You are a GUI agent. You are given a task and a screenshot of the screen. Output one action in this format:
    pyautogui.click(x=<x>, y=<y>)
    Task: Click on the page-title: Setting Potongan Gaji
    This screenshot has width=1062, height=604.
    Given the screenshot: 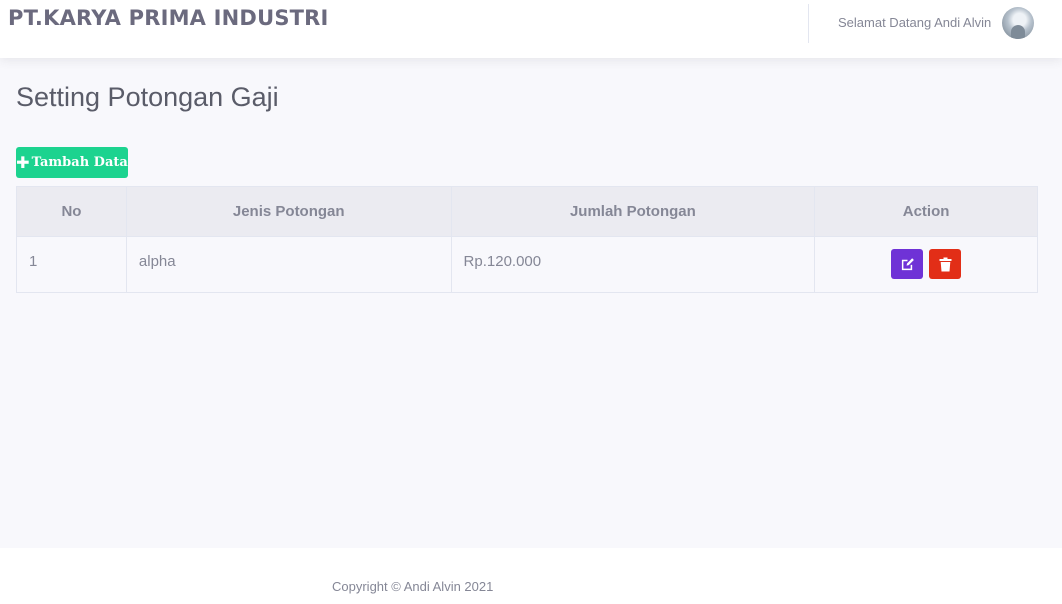 What is the action you would take?
    pyautogui.click(x=147, y=97)
    